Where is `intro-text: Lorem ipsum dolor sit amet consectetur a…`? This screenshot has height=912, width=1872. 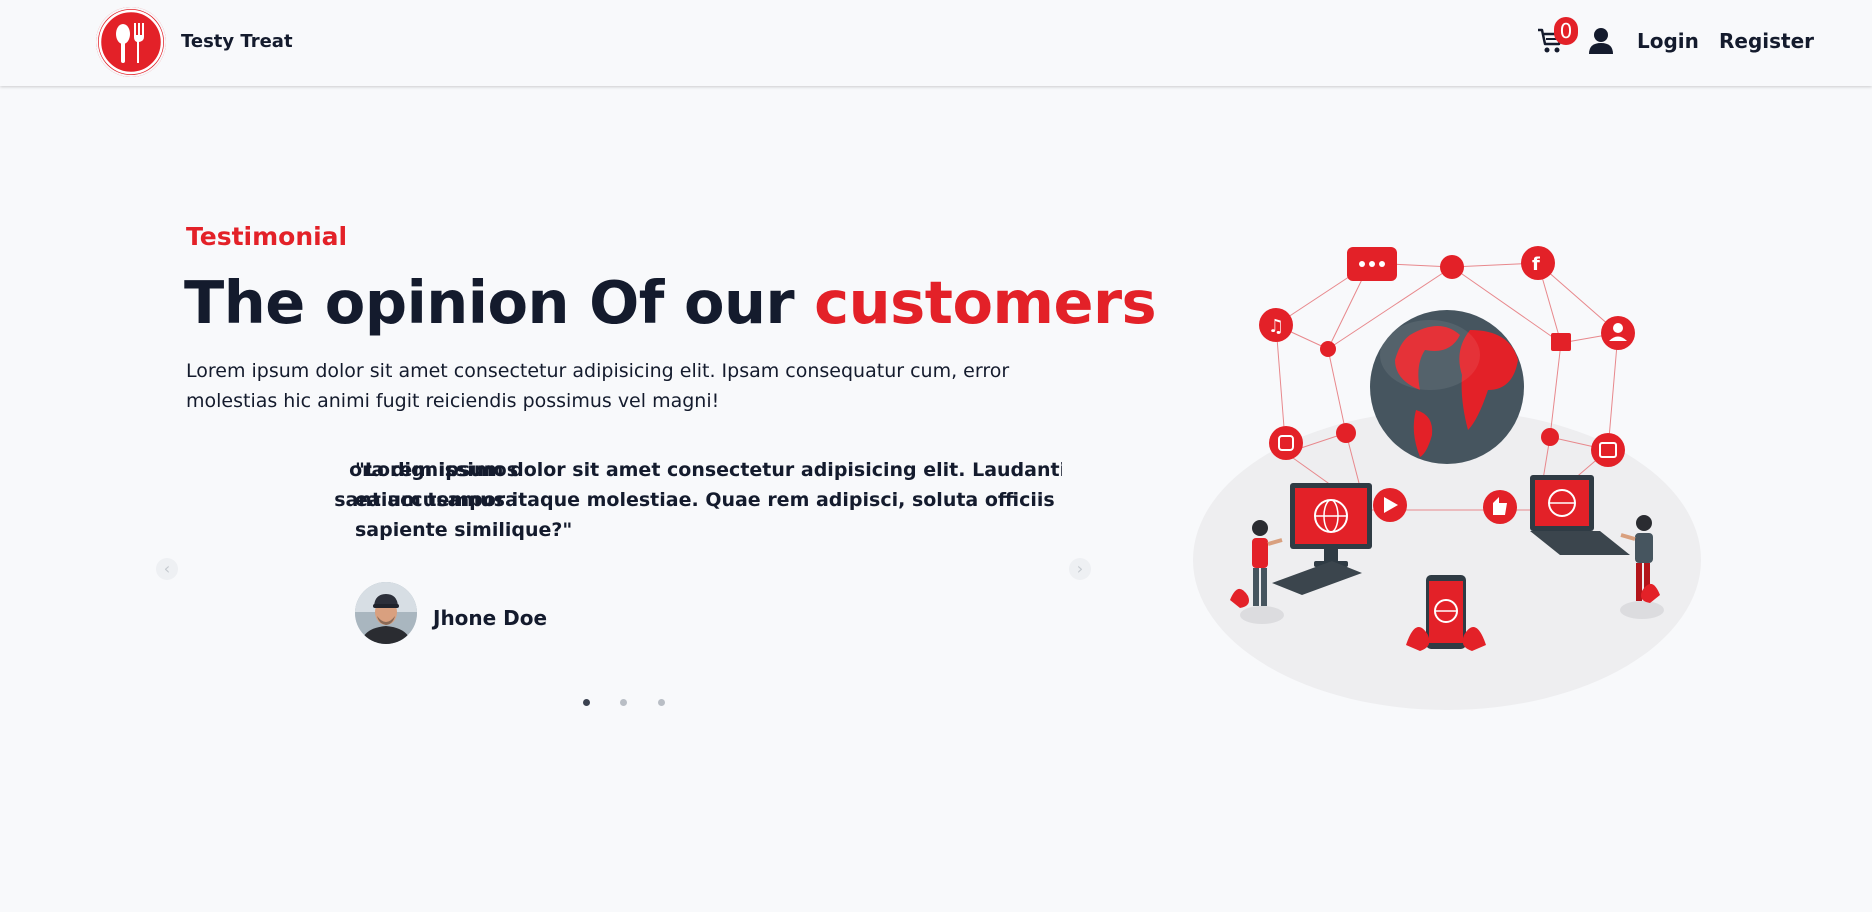 intro-text: Lorem ipsum dolor sit amet consectetur a… is located at coordinates (598, 386).